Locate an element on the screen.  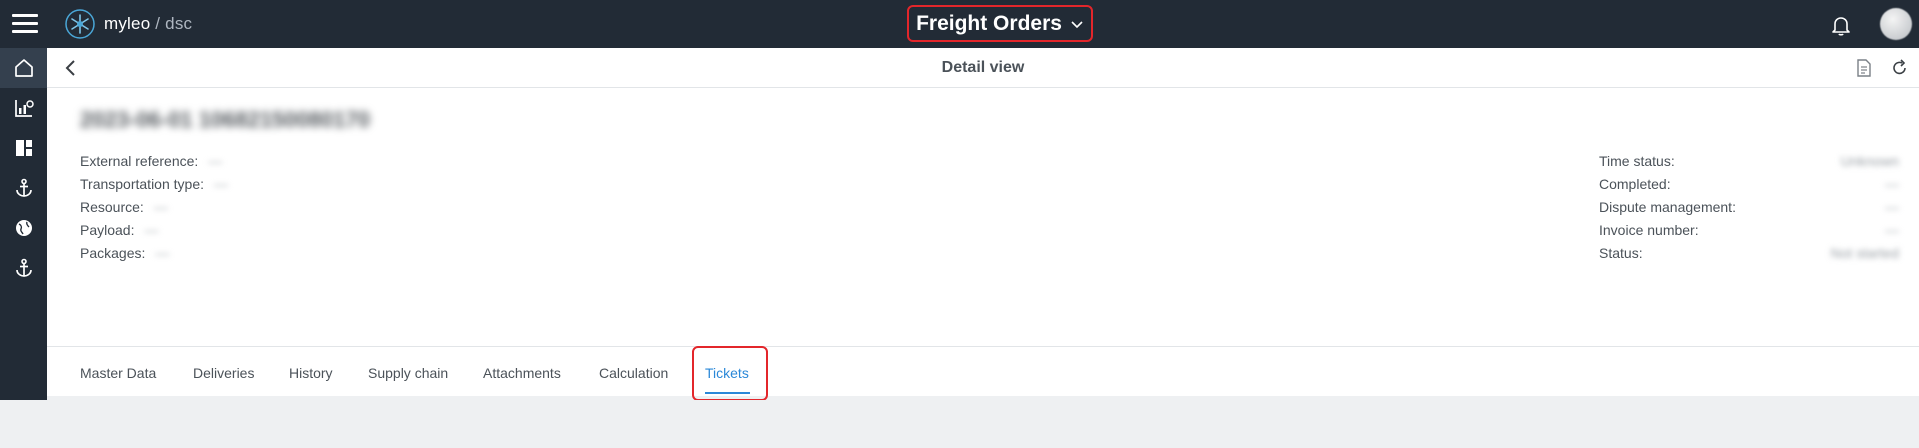
nav-dashboard is located at coordinates (23, 148).